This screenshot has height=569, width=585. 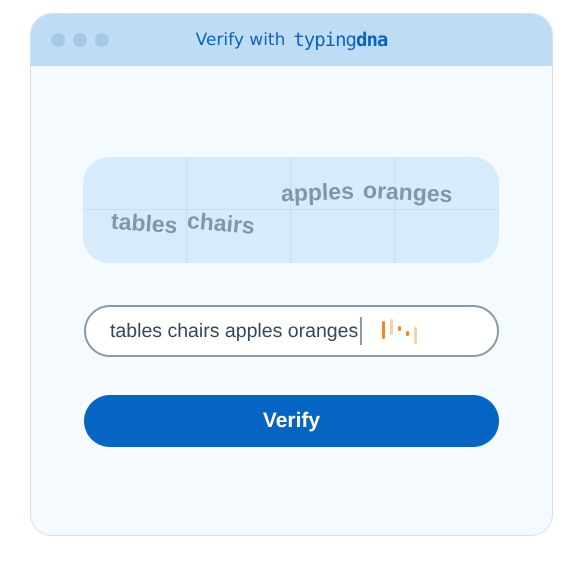 I want to click on captcha-word: oranges, so click(x=408, y=192).